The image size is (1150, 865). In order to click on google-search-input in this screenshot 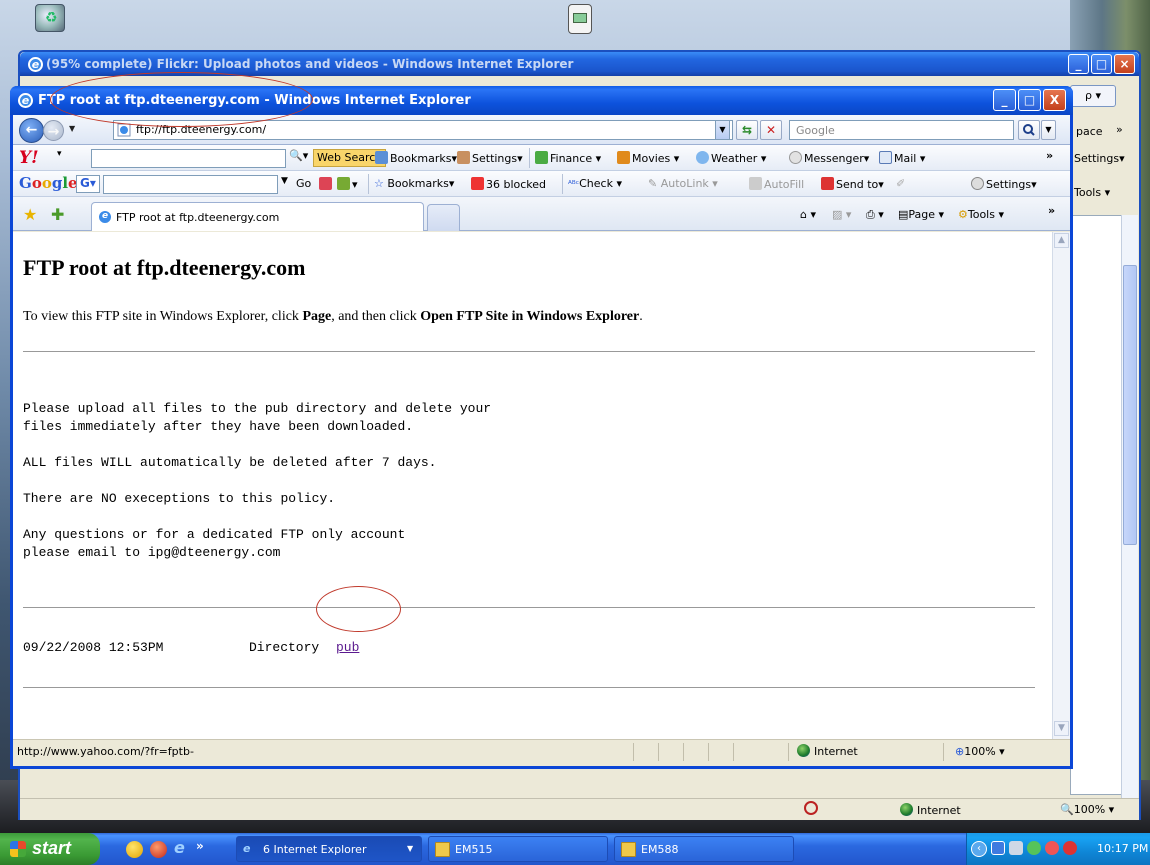, I will do `click(190, 184)`.